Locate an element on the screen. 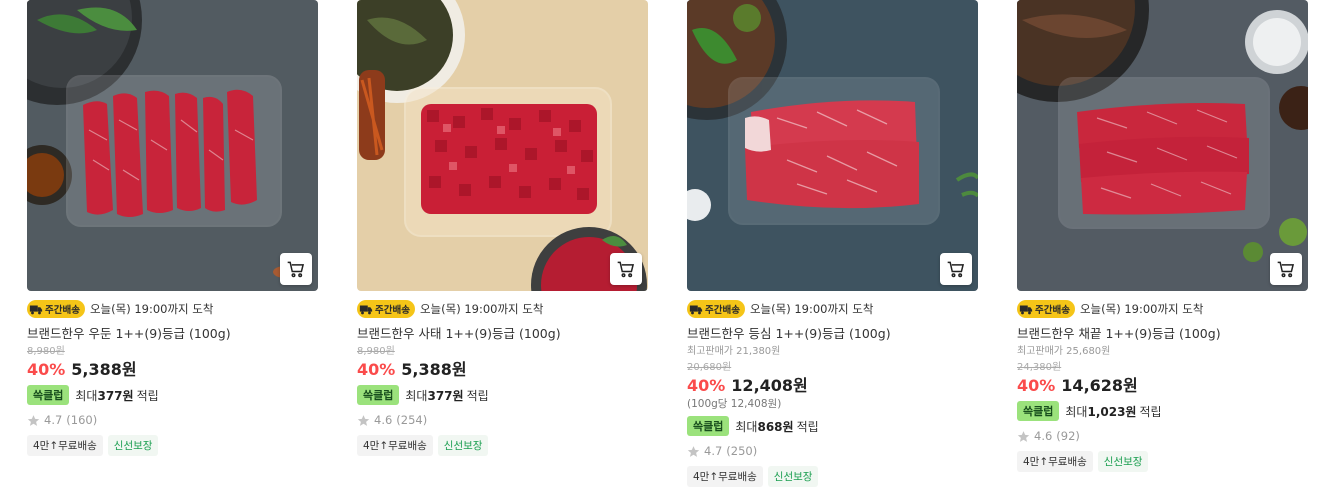  unit-price: (100g당 12,408원) is located at coordinates (734, 404).